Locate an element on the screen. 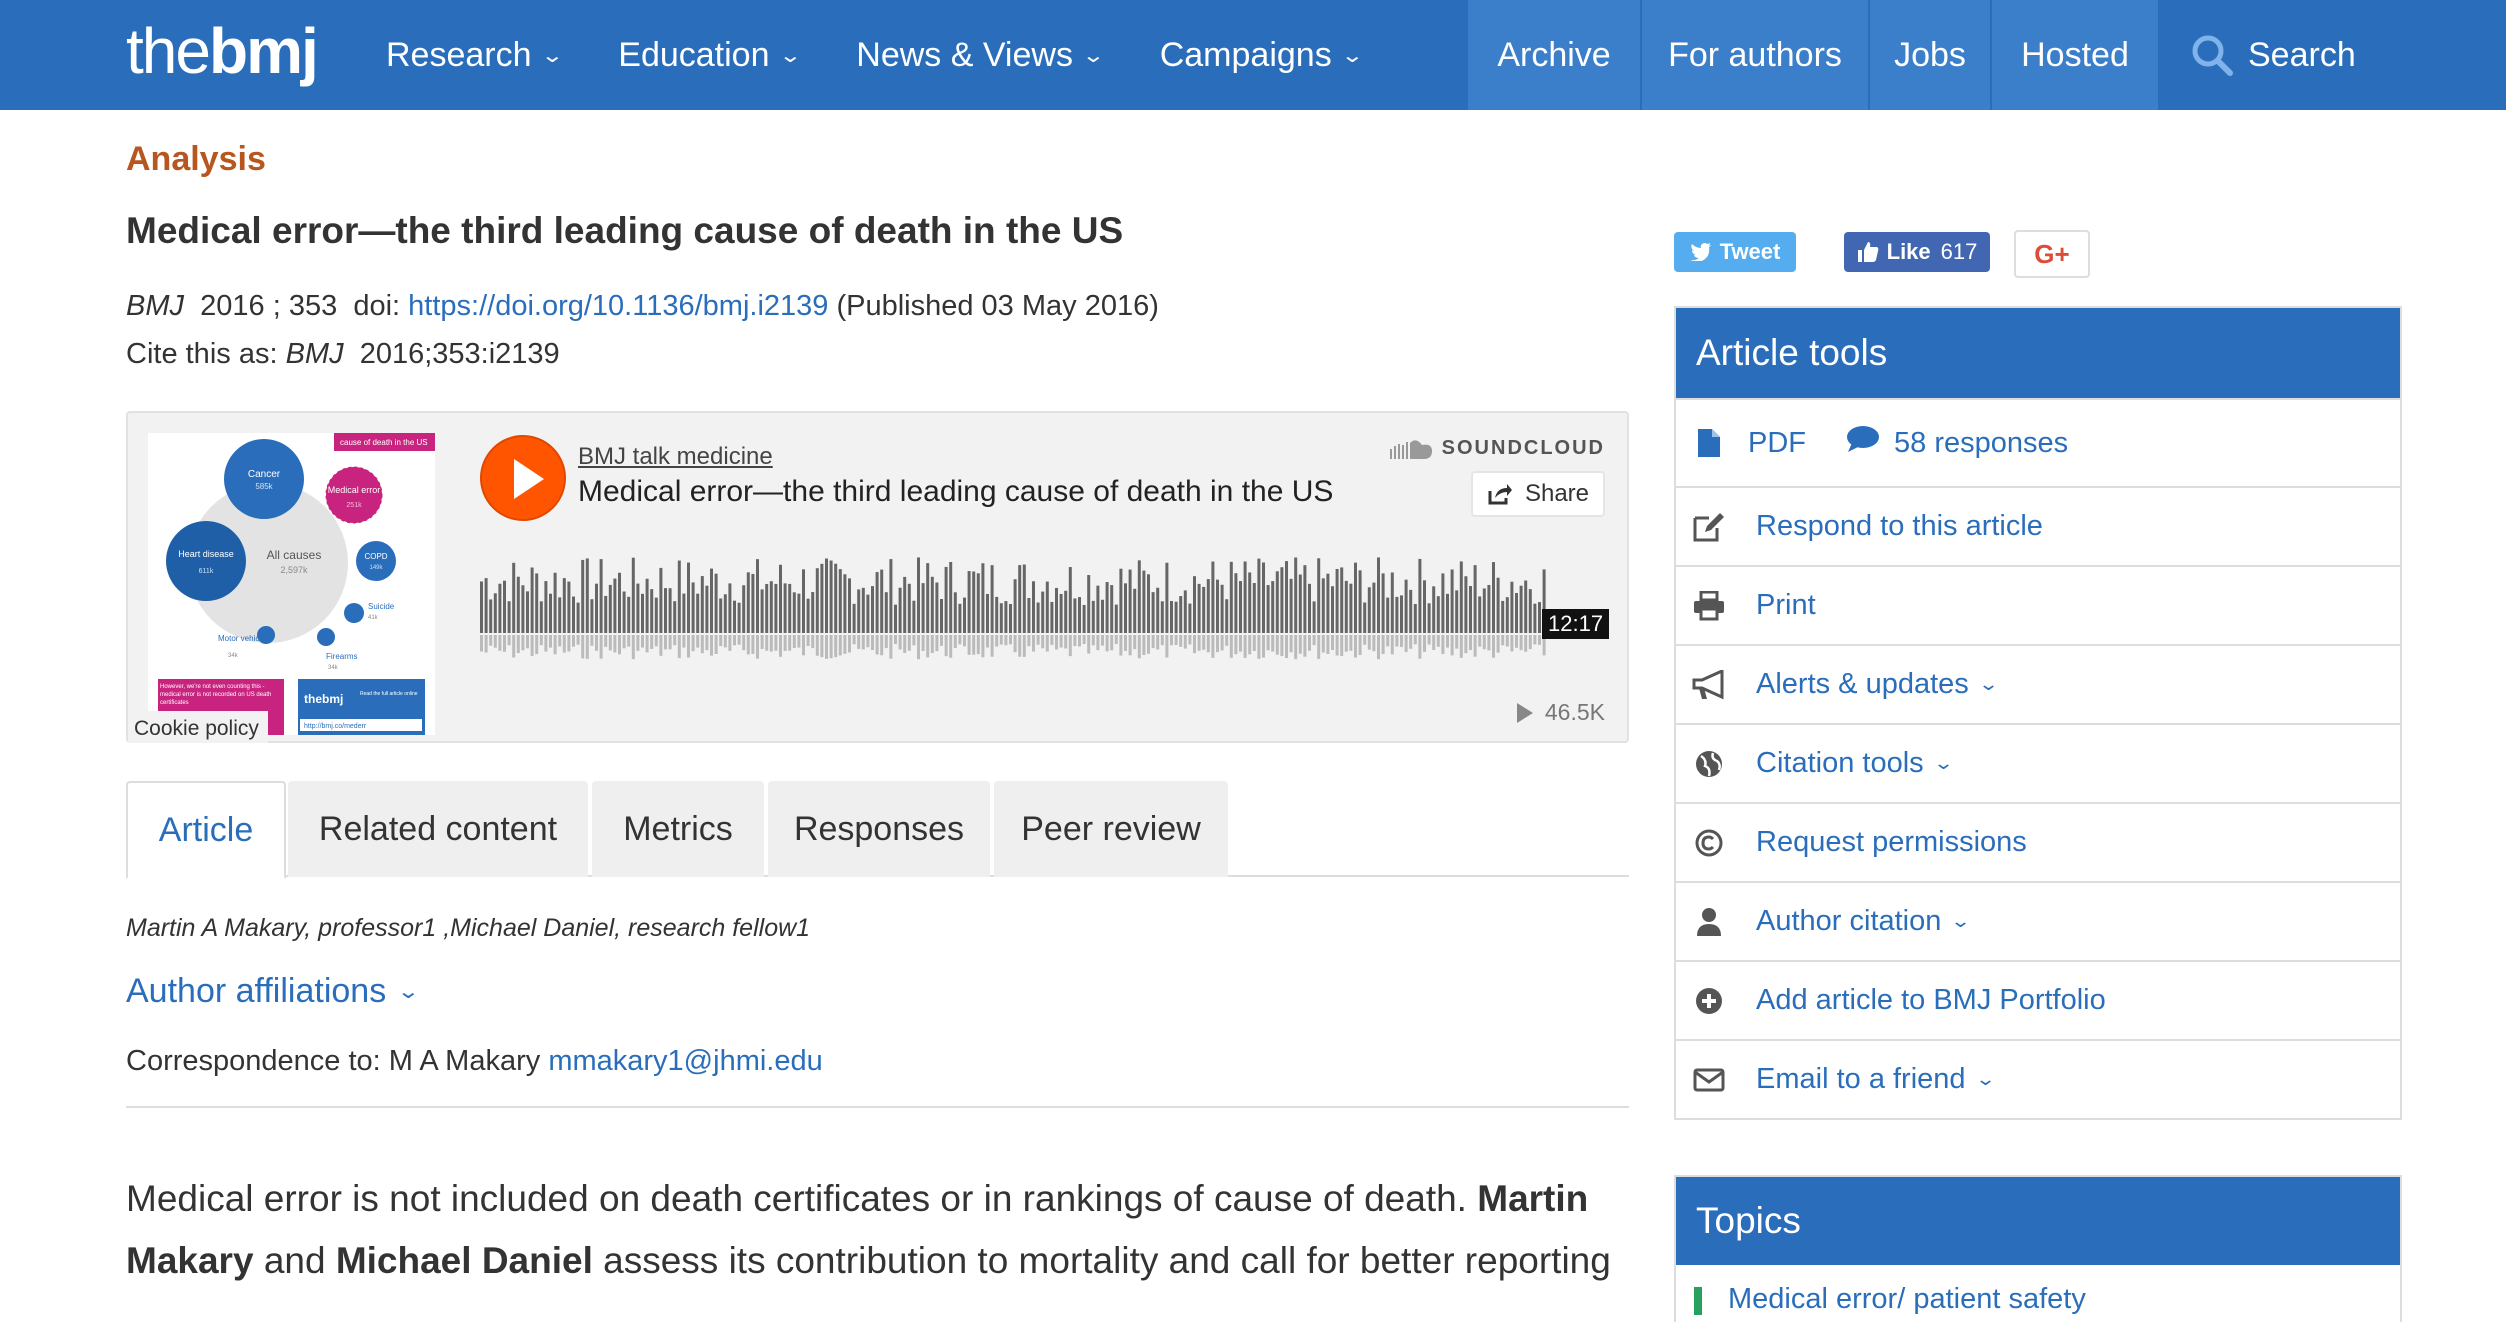 The image size is (2506, 1322). like-count: 617 is located at coordinates (1959, 251).